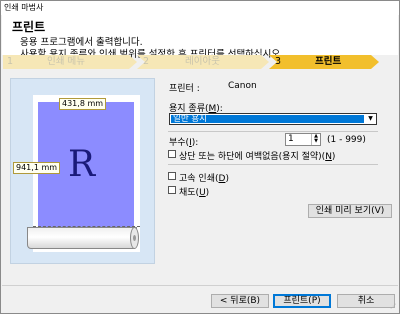 The width and height of the screenshot is (400, 314). I want to click on step-number: 1, so click(10, 61).